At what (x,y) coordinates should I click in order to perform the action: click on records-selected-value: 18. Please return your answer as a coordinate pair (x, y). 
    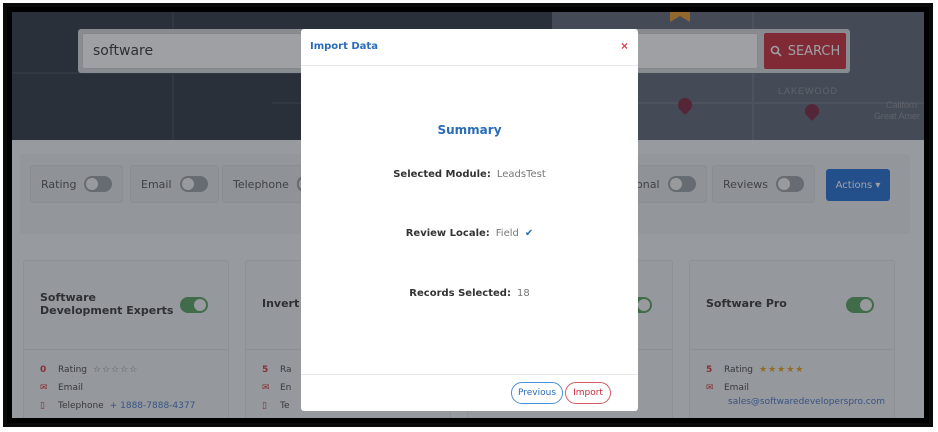
    Looking at the image, I should click on (523, 293).